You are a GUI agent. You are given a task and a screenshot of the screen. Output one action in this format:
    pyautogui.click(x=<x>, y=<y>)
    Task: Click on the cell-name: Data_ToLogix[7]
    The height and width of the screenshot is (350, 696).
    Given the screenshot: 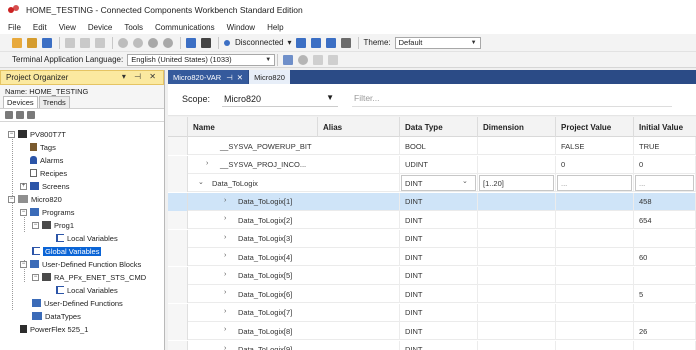 What is the action you would take?
    pyautogui.click(x=253, y=313)
    